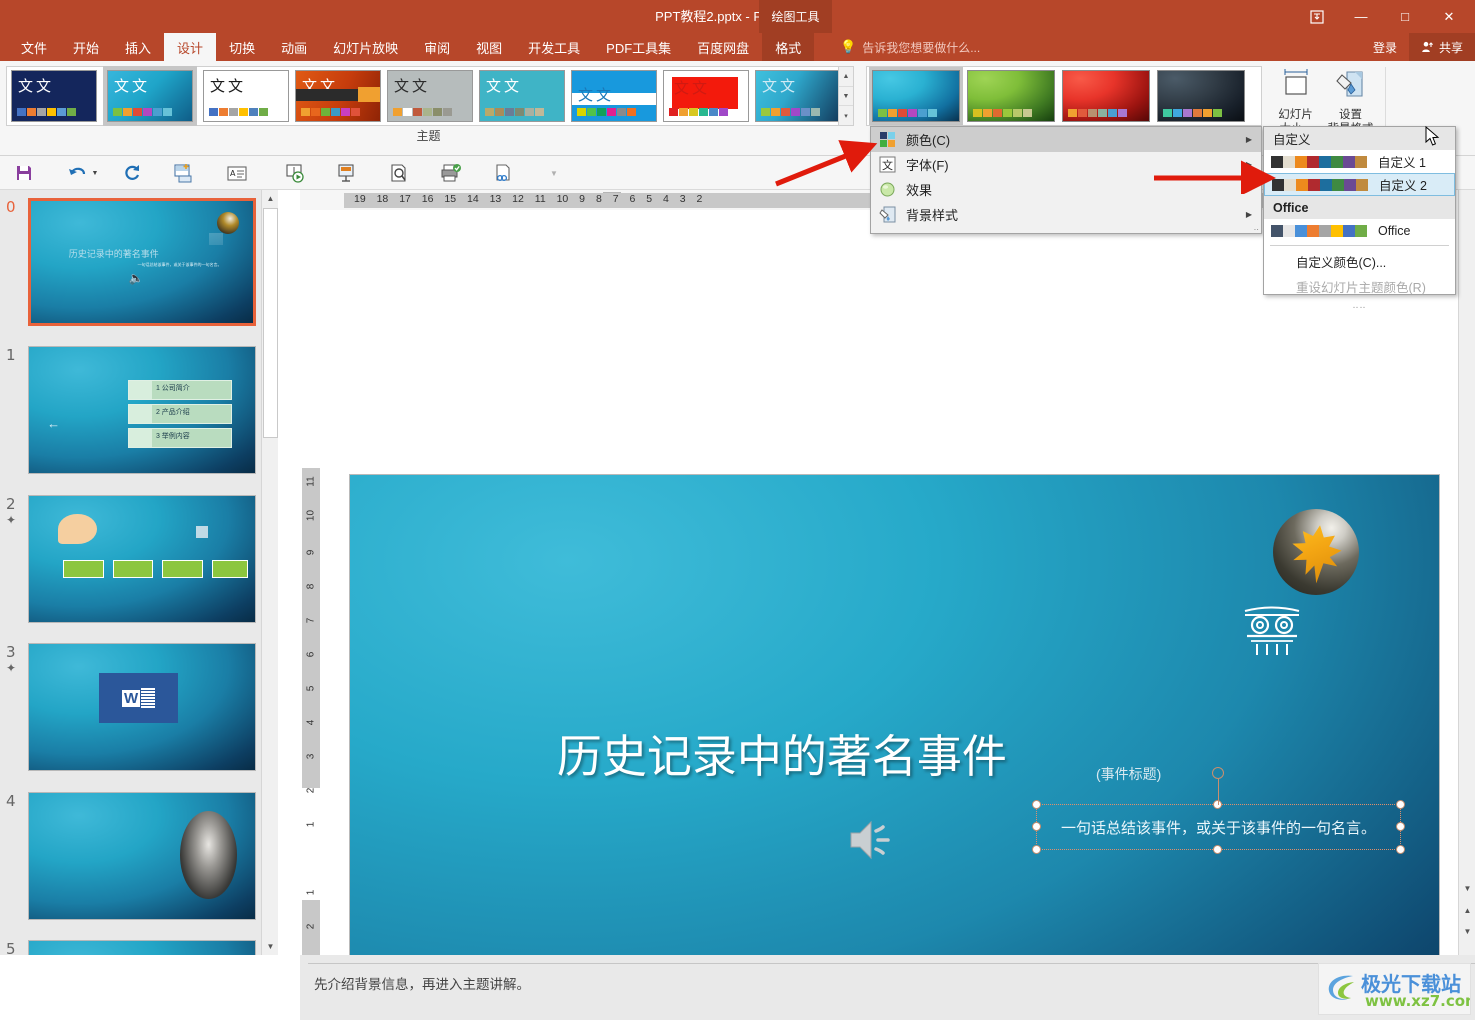  I want to click on theme-swatches, so click(46, 112).